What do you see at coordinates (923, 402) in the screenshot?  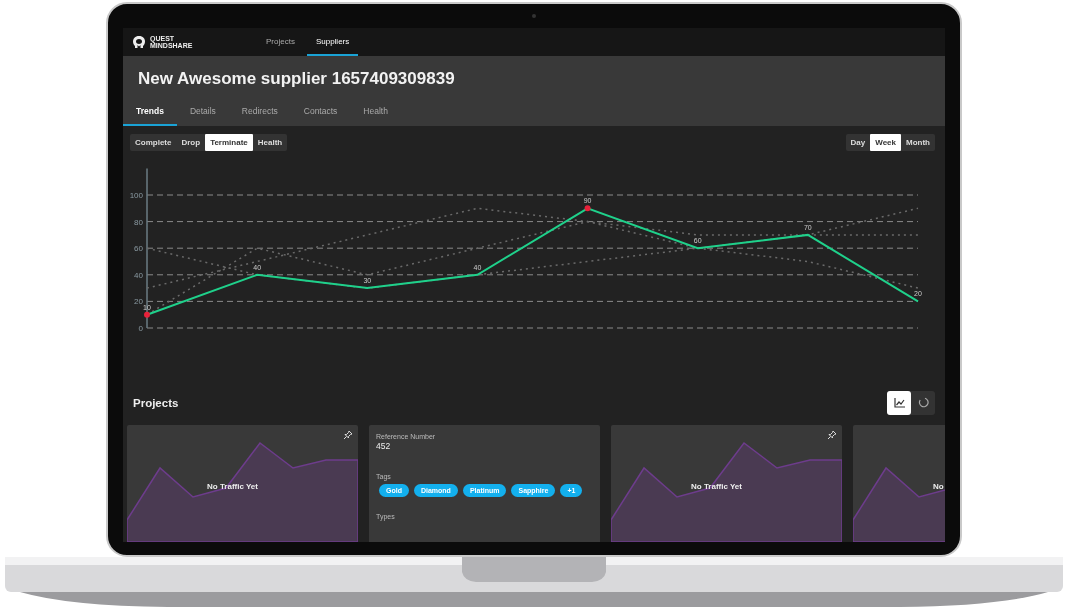 I see `spinner-icon` at bounding box center [923, 402].